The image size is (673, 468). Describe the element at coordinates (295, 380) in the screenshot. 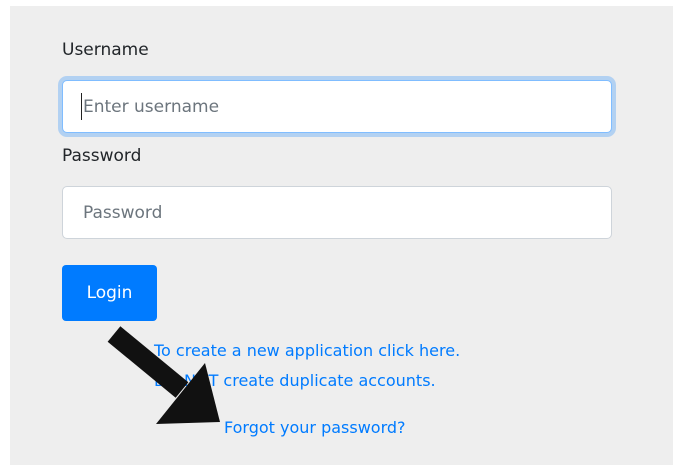

I see `duplicate-accounts-warning: DO NOT create duplicate accounts.` at that location.